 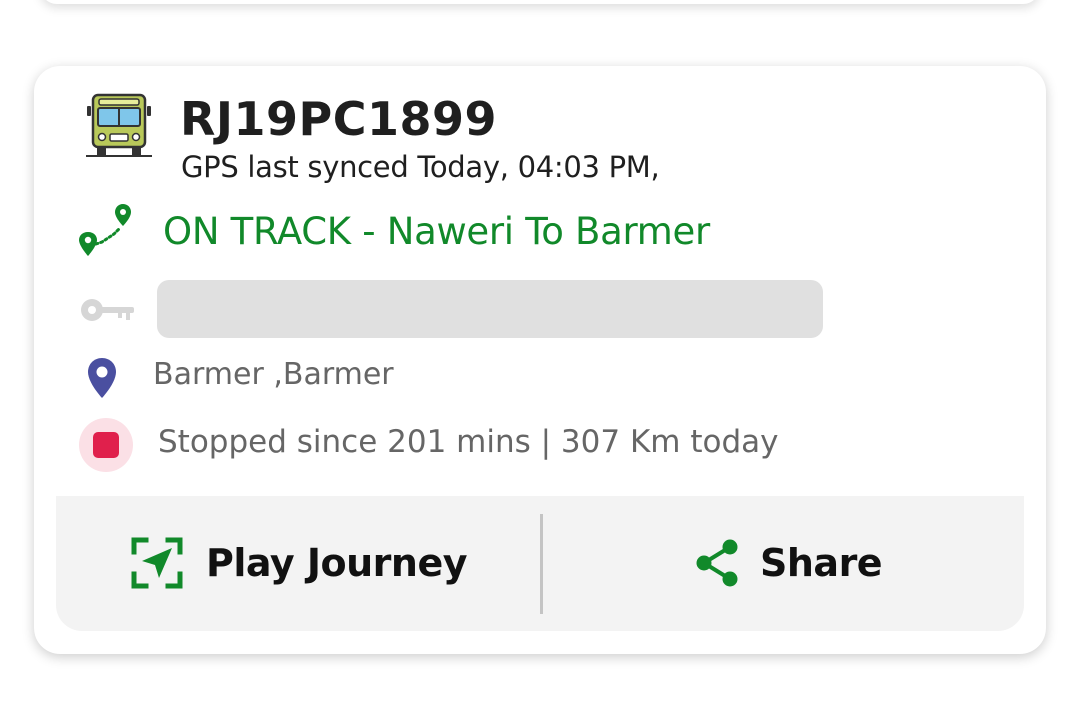 I want to click on stop-square, so click(x=106, y=445).